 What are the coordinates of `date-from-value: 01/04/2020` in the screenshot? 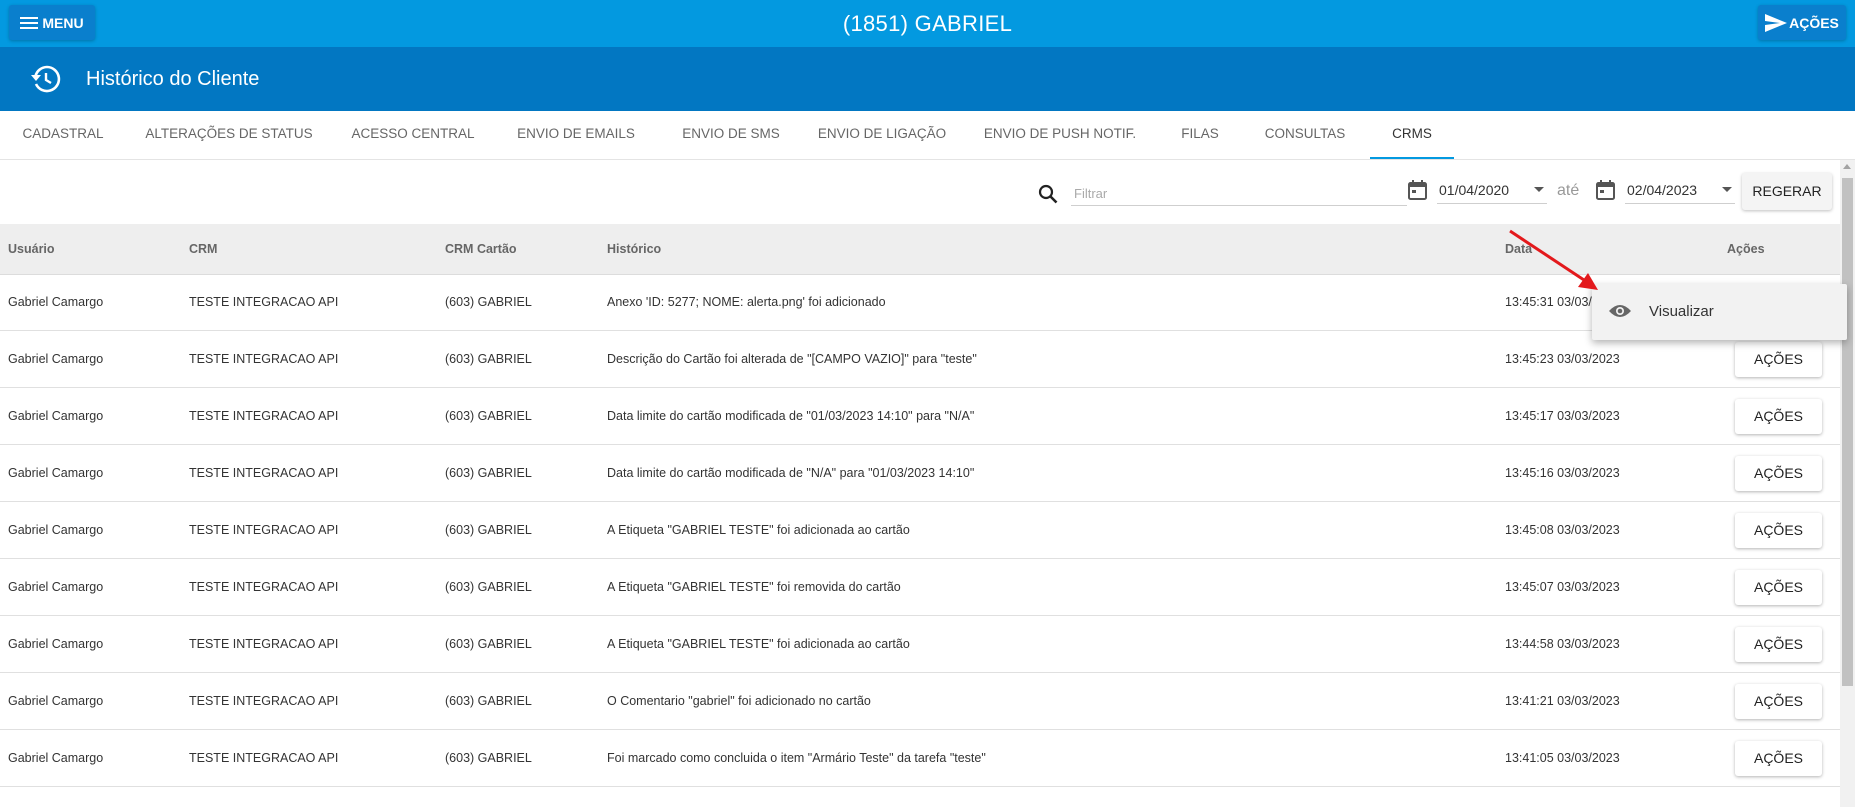 It's located at (1474, 190).